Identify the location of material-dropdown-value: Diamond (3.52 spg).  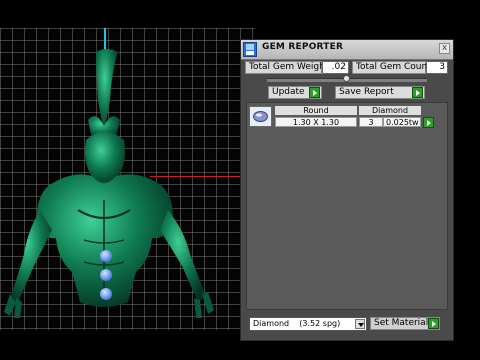
(297, 323).